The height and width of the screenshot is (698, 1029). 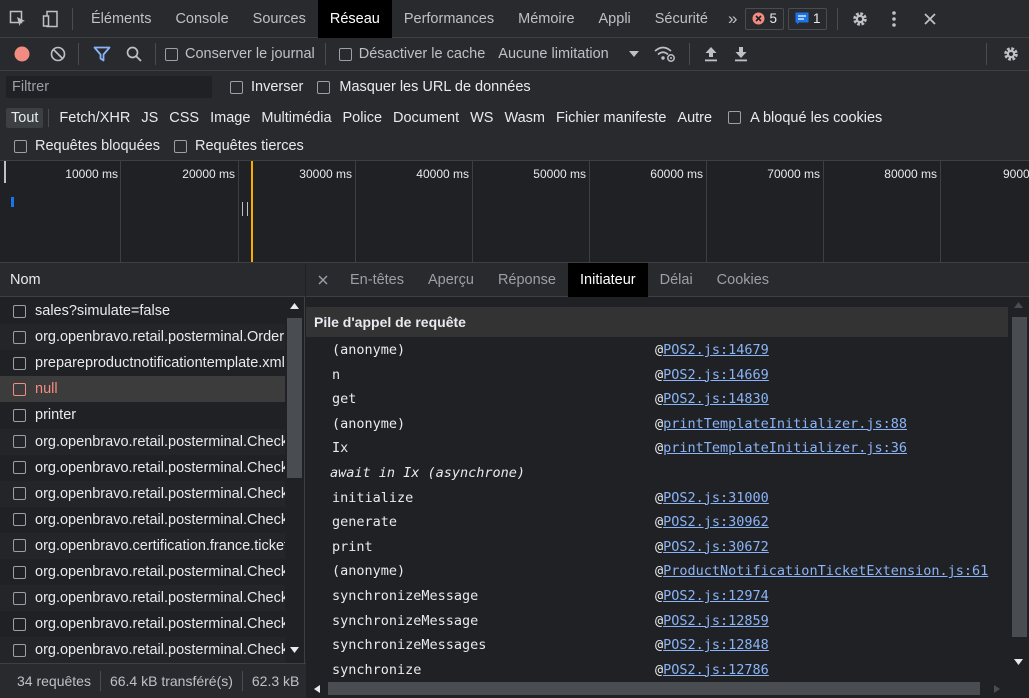 I want to click on tab-sources: Sources, so click(x=279, y=19).